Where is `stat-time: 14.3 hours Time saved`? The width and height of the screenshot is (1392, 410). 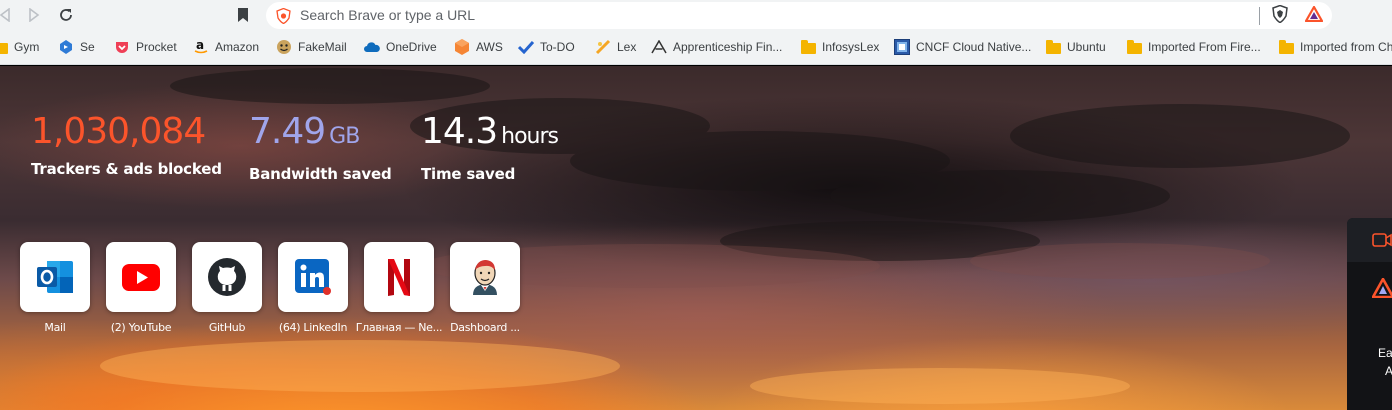 stat-time: 14.3 hours Time saved is located at coordinates (490, 146).